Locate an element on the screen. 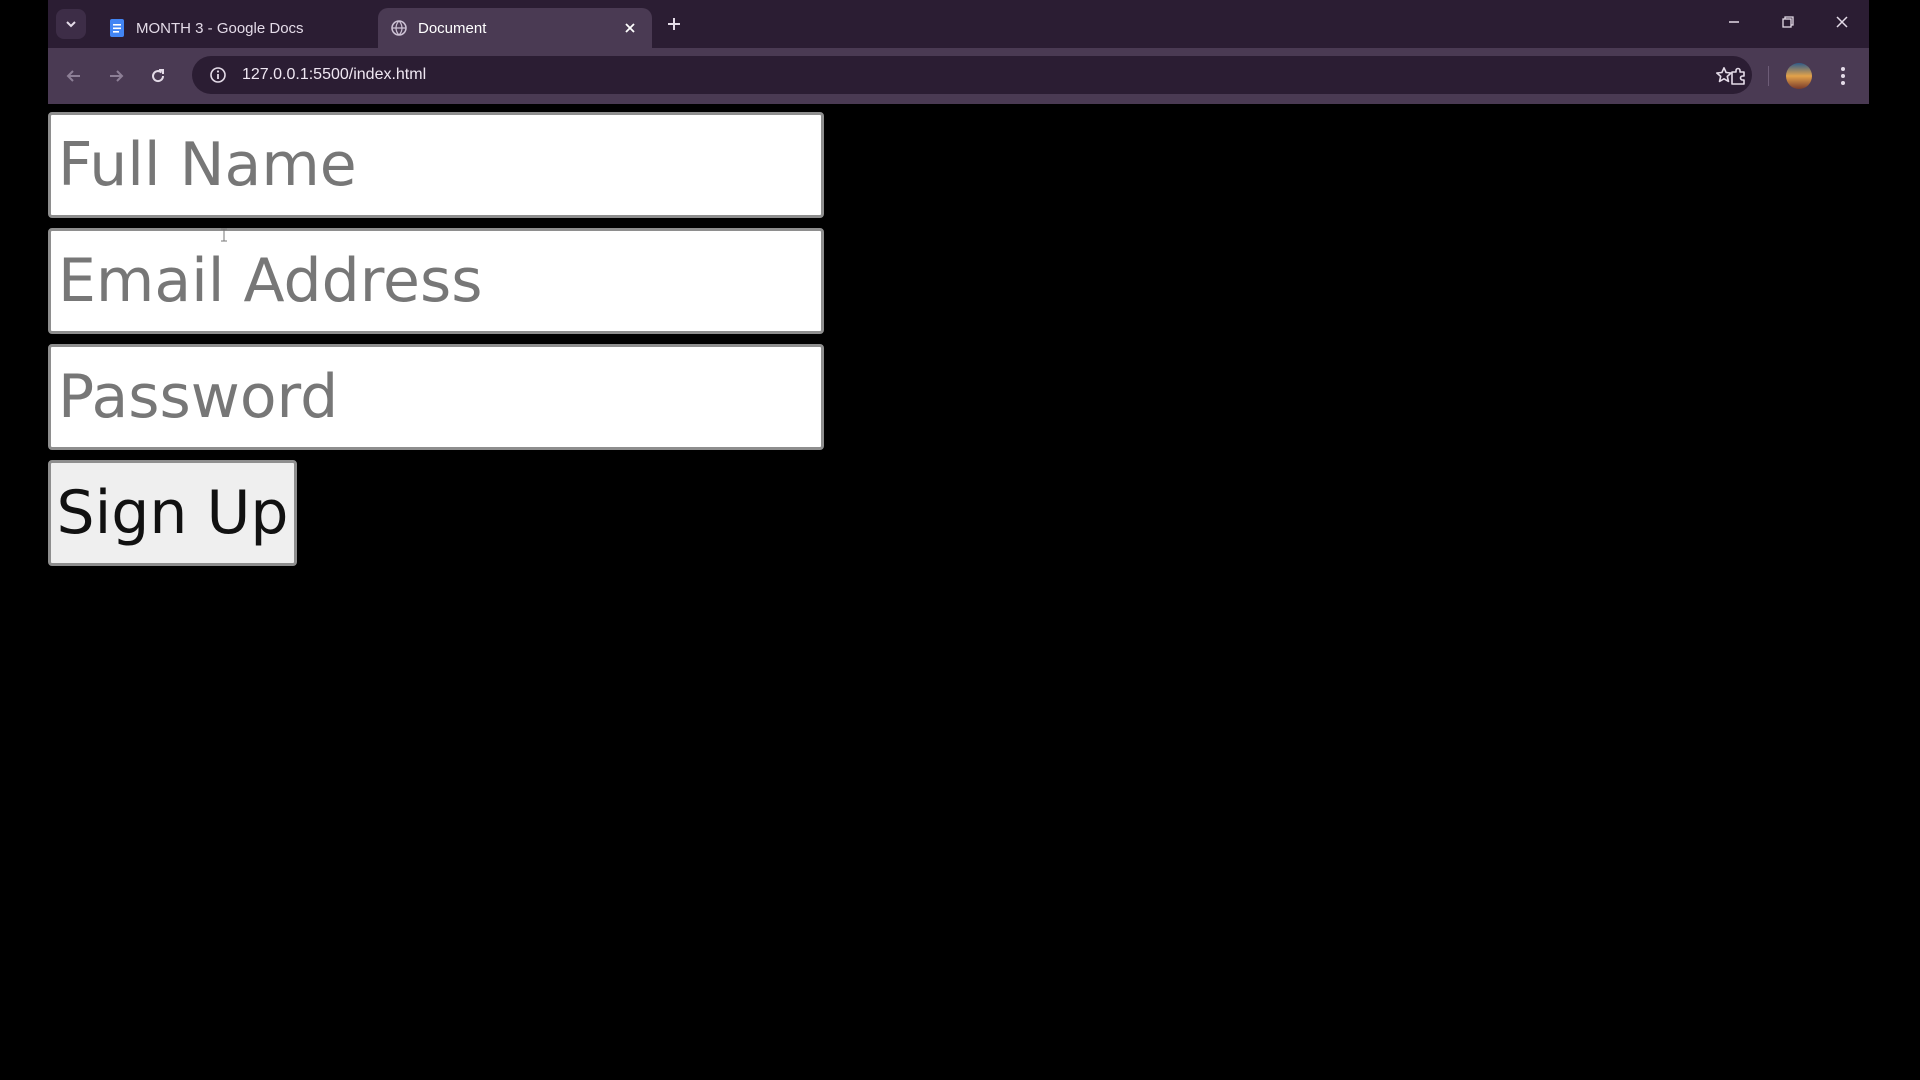 Image resolution: width=1920 pixels, height=1080 pixels. back-button is located at coordinates (74, 76).